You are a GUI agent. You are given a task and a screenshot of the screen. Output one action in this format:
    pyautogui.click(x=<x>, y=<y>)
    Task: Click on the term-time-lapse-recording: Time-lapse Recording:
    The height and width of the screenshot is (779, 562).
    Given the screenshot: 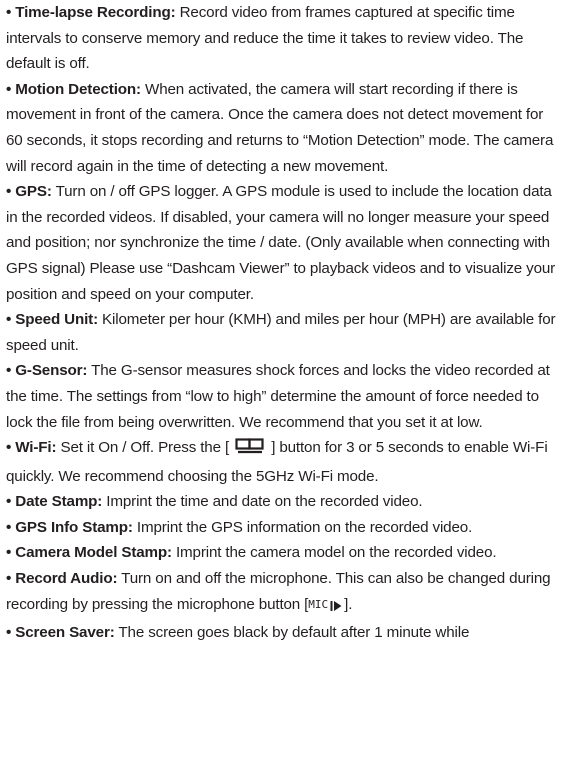 What is the action you would take?
    pyautogui.click(x=95, y=12)
    